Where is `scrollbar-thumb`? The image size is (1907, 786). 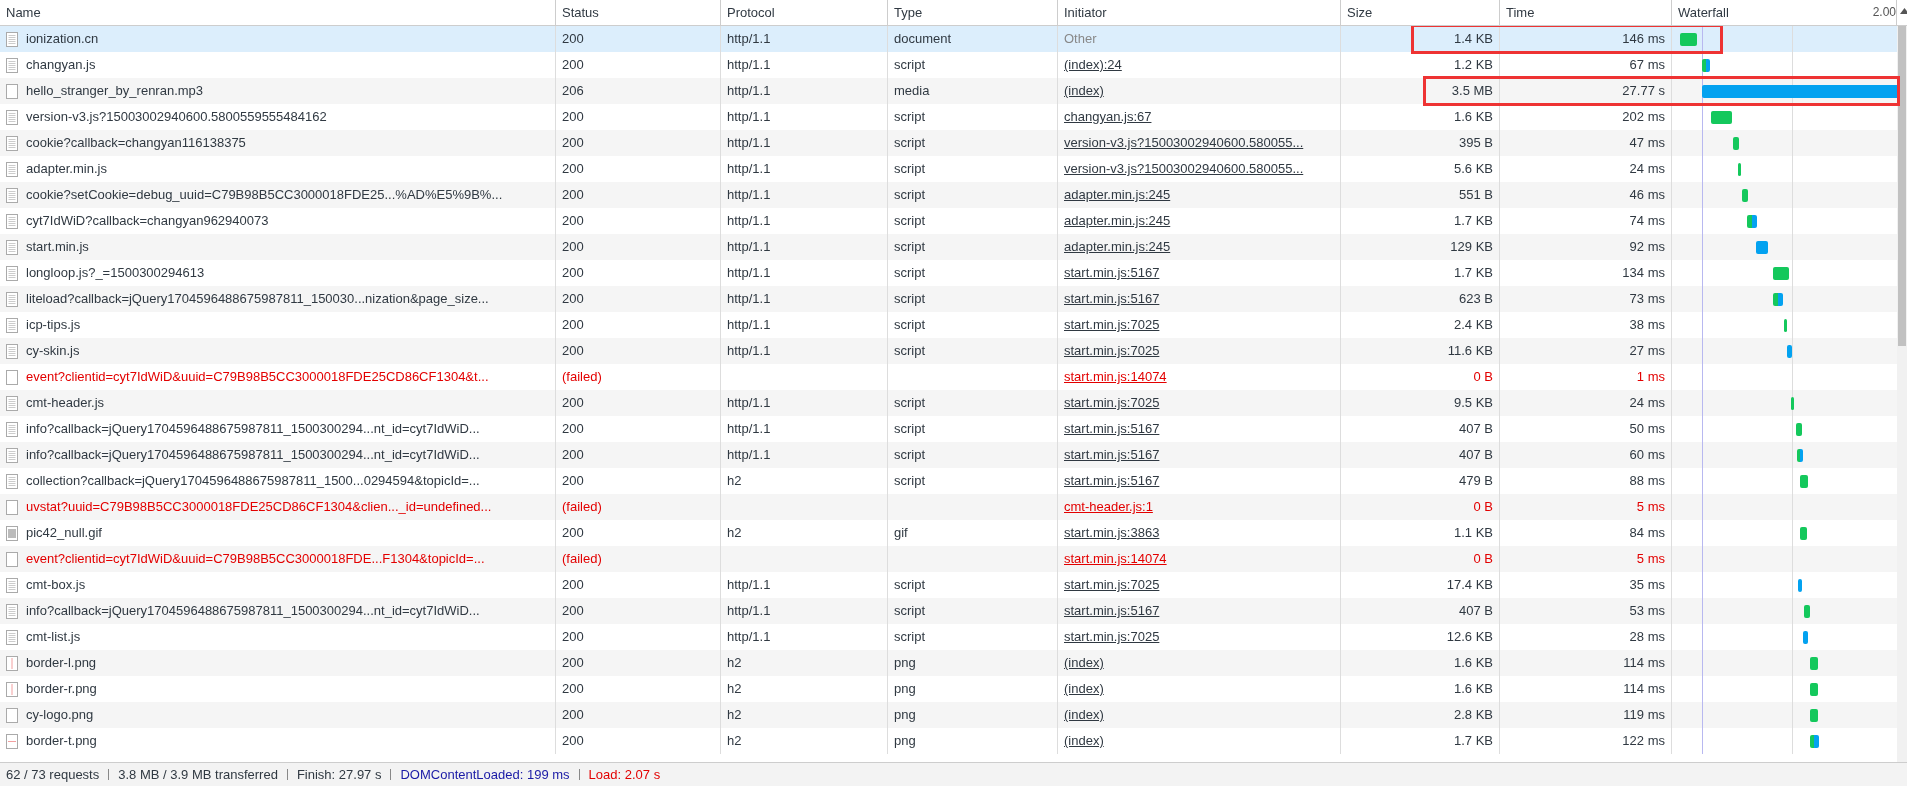 scrollbar-thumb is located at coordinates (1902, 186).